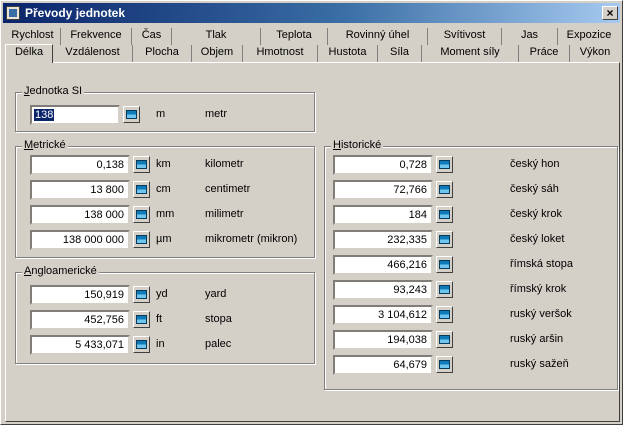 This screenshot has height=425, width=623. What do you see at coordinates (473, 290) in the screenshot?
I see `historic-row: 93,243 římský krok` at bounding box center [473, 290].